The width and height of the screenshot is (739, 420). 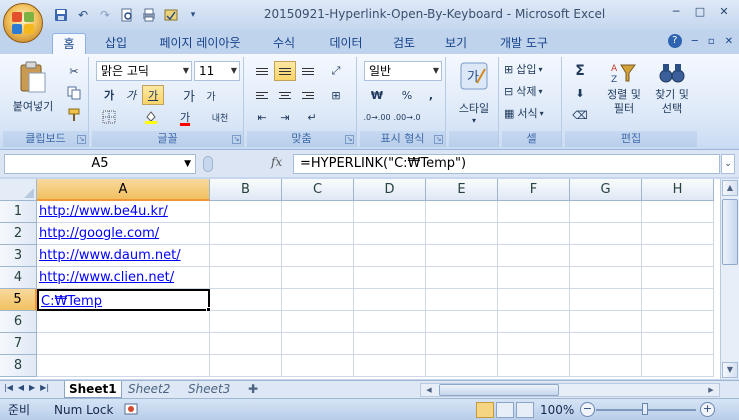 What do you see at coordinates (678, 190) in the screenshot?
I see `column-header-h: H` at bounding box center [678, 190].